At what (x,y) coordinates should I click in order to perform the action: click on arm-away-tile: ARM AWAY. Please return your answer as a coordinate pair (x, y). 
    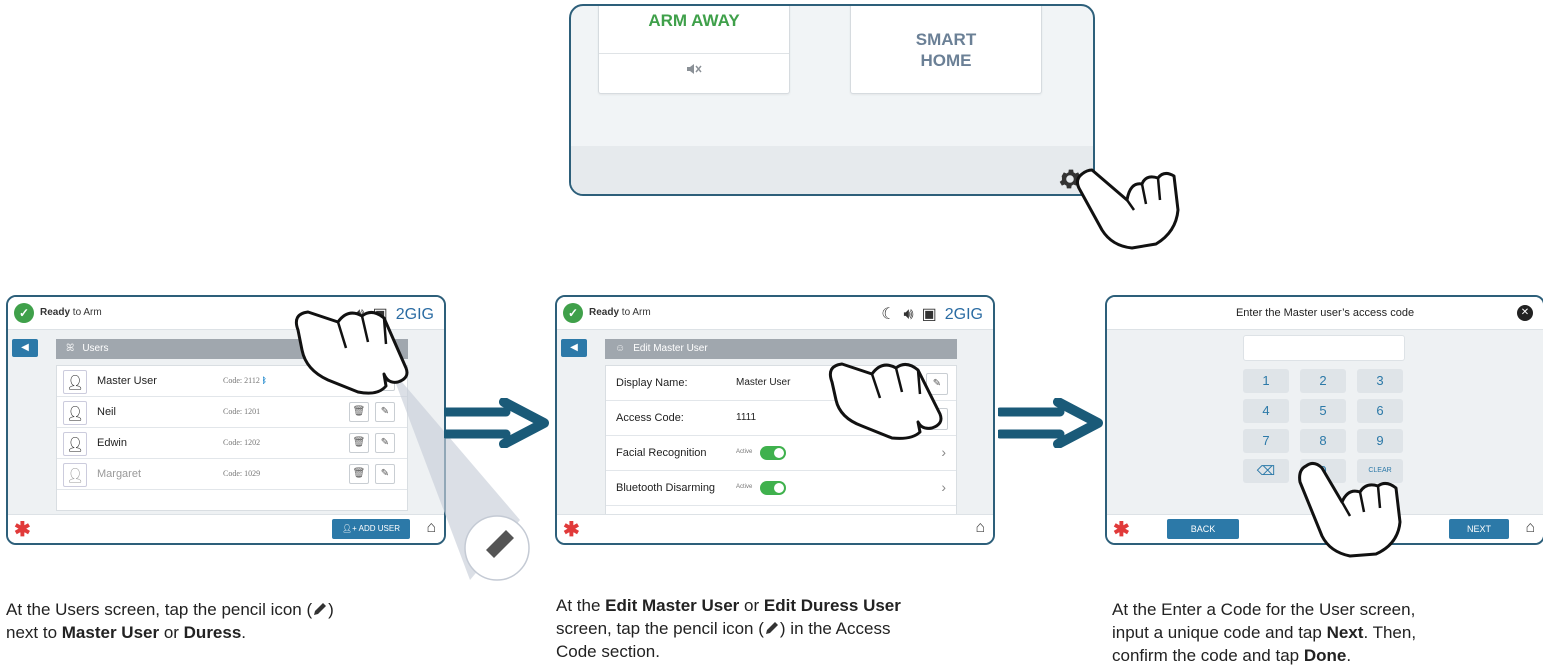
    Looking at the image, I should click on (694, 50).